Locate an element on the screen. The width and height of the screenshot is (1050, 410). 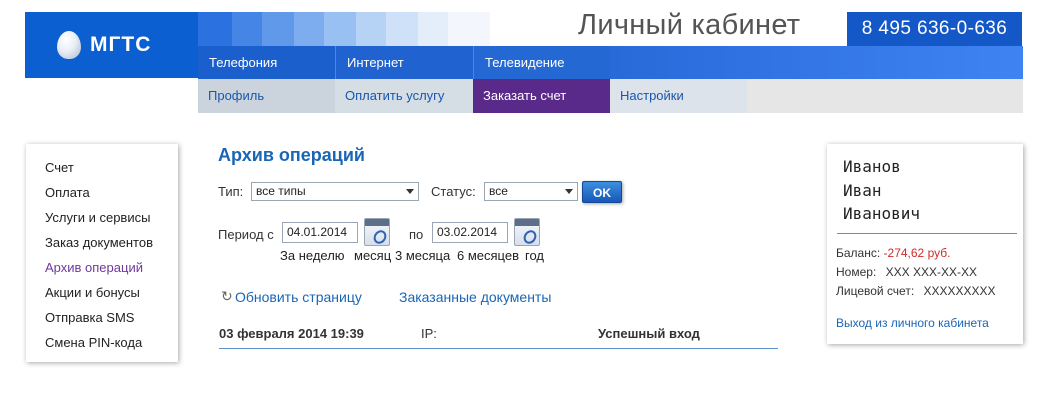
account-value: XXXXXXXXX is located at coordinates (959, 291).